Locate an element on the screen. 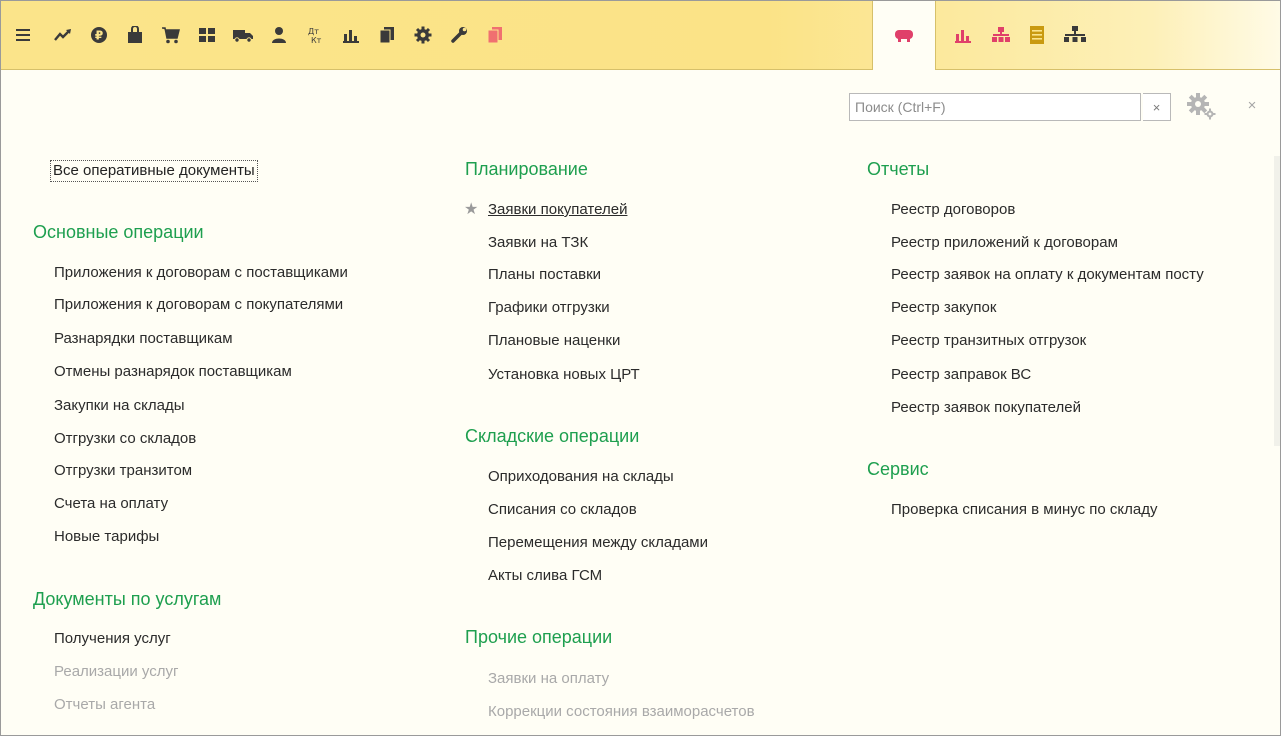 The image size is (1281, 736). nav-link: Реестр транзитных отгрузок is located at coordinates (988, 341).